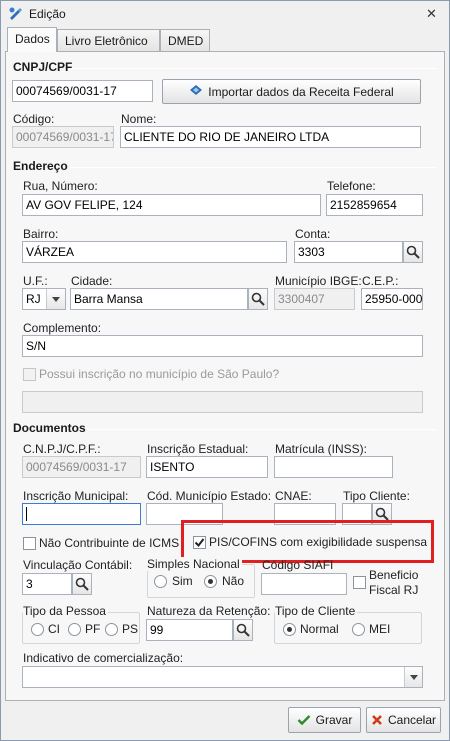 This screenshot has width=450, height=741. Describe the element at coordinates (54, 629) in the screenshot. I see `tipo-pessoa-ci-label: CI` at that location.